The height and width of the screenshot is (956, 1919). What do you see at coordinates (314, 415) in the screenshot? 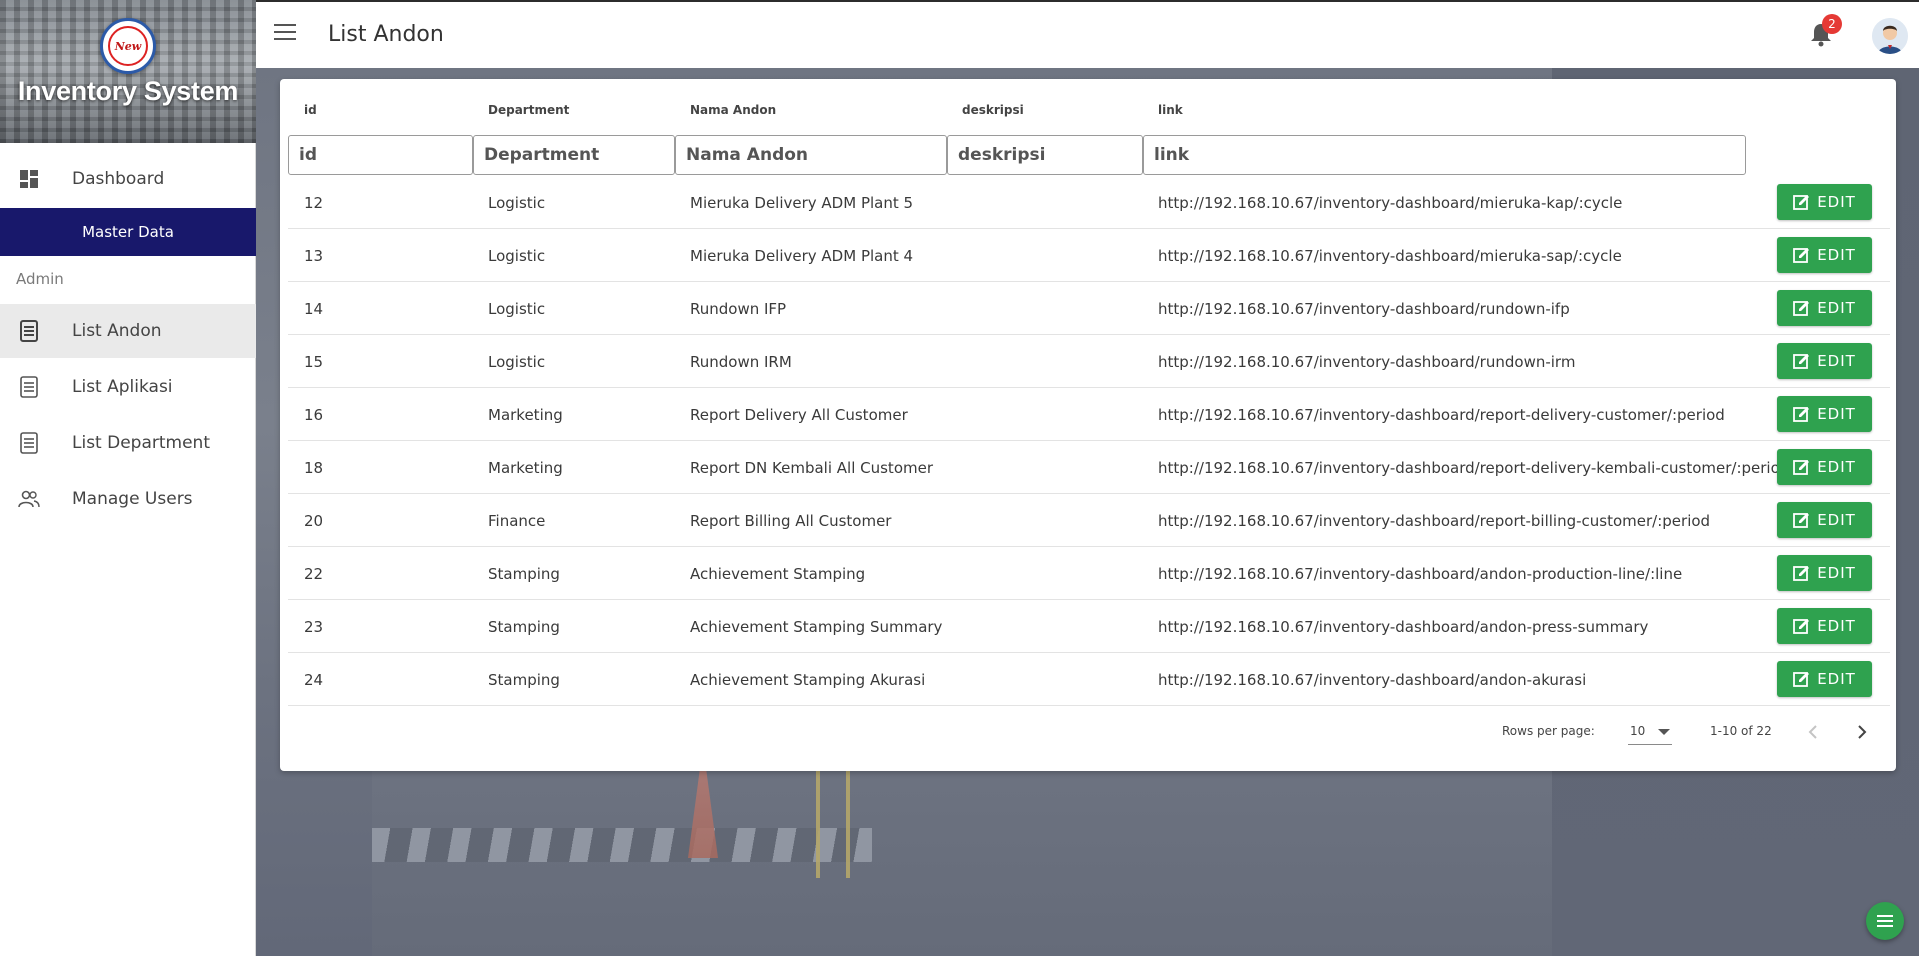
I see `cell-id: 16` at bounding box center [314, 415].